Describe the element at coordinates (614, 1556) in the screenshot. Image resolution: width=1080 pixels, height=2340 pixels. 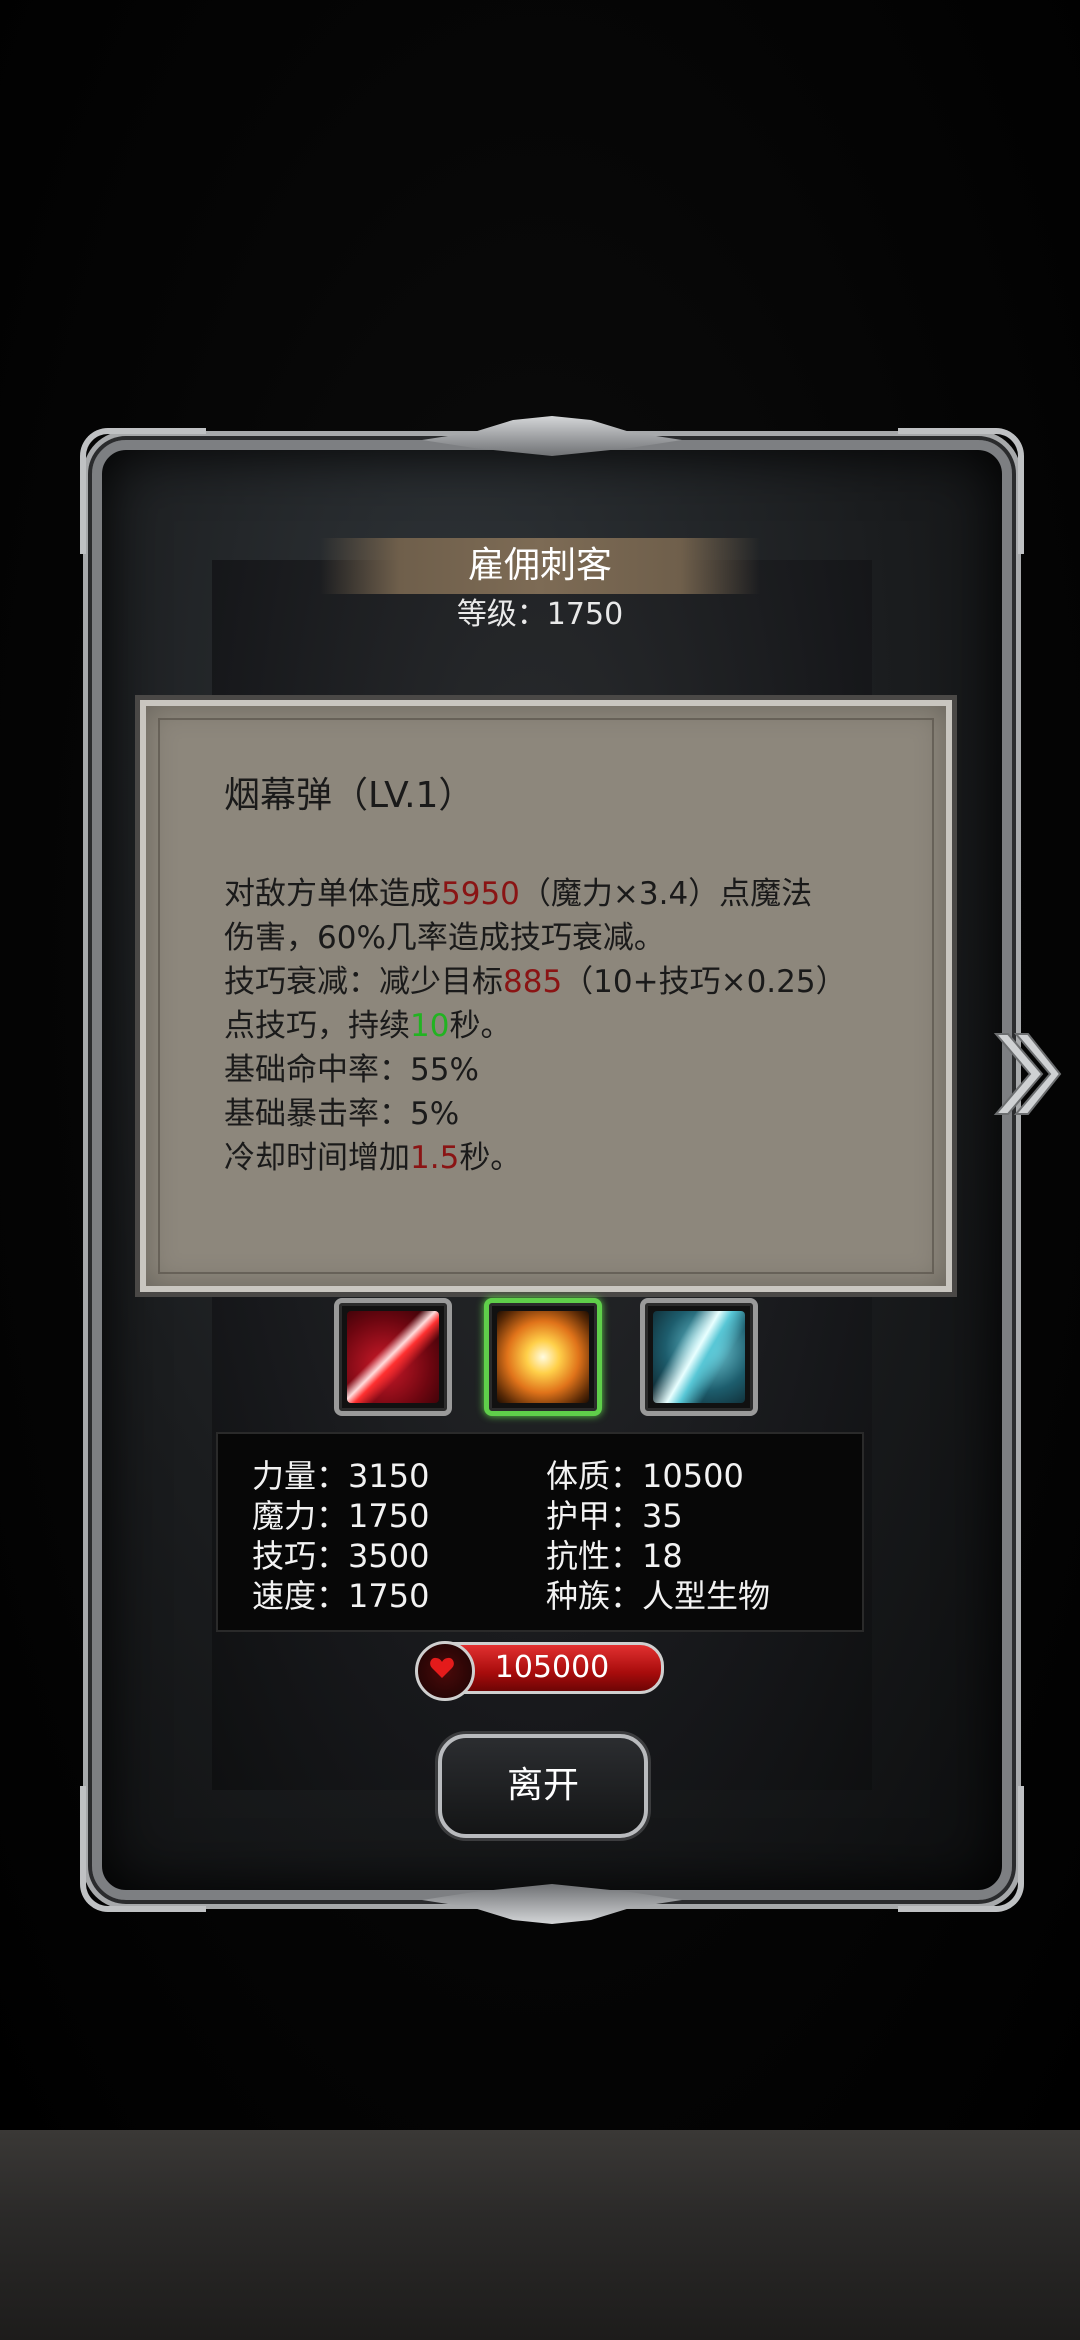
I see `stat-resistance: 抗性：18` at that location.